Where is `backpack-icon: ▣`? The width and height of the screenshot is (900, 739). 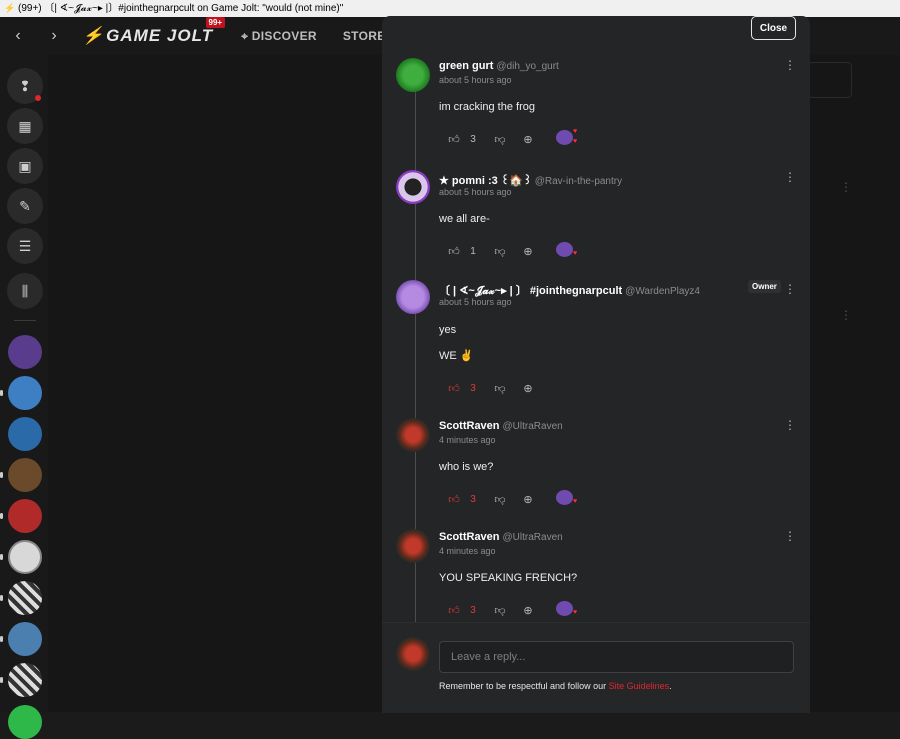
backpack-icon: ▣ is located at coordinates (25, 165).